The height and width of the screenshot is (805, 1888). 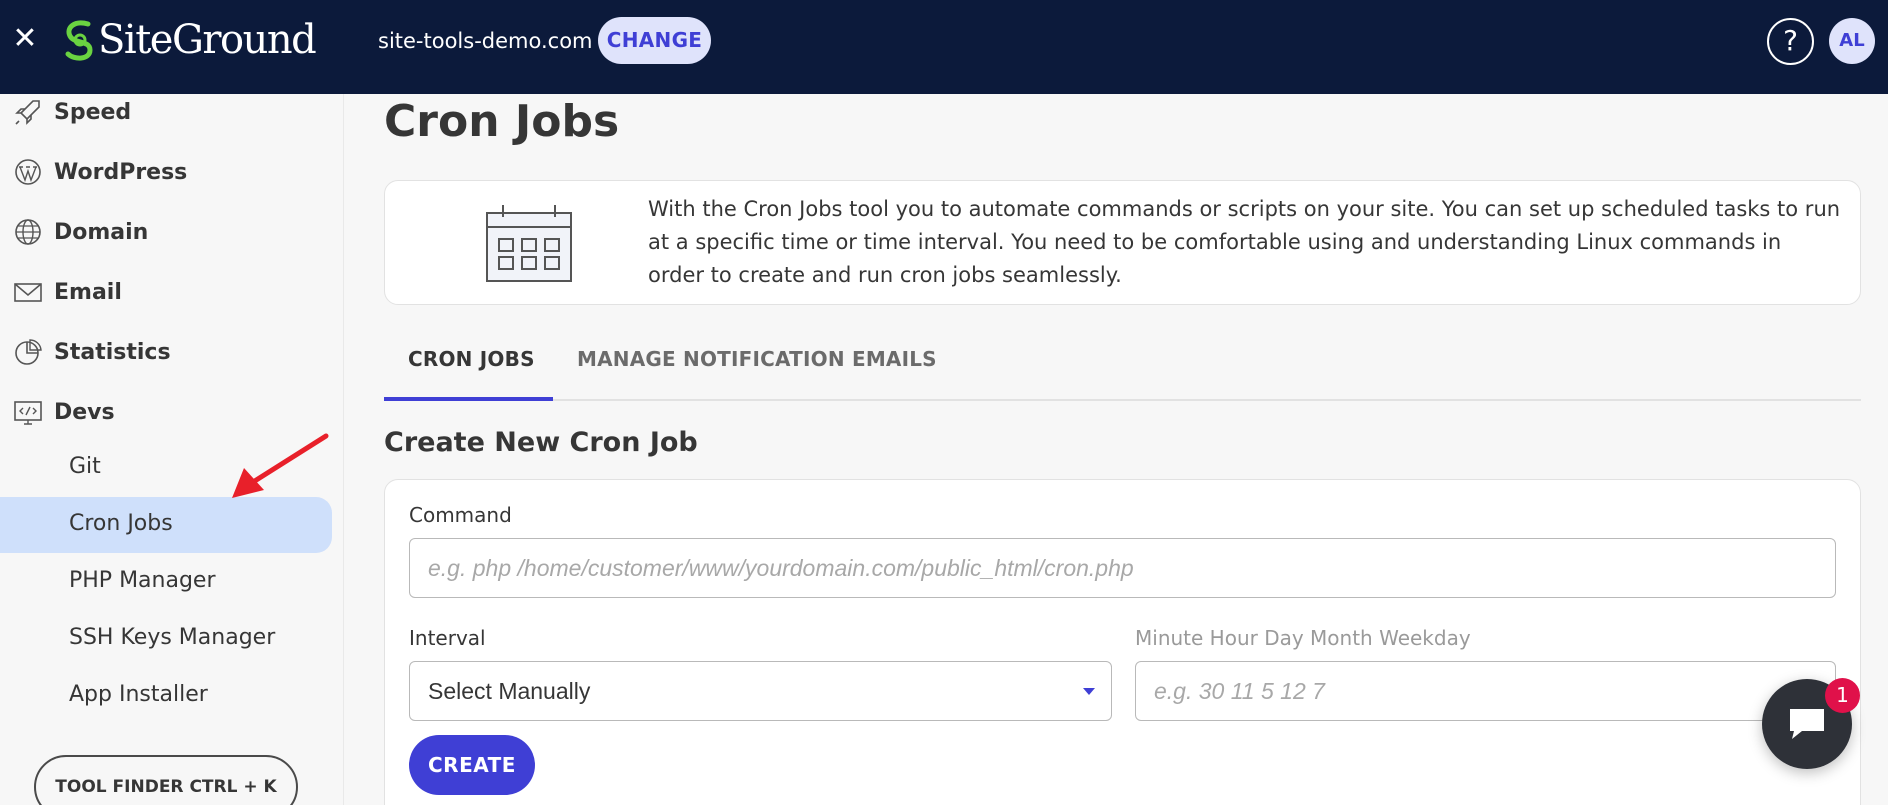 I want to click on calendar-icon, so click(x=529, y=243).